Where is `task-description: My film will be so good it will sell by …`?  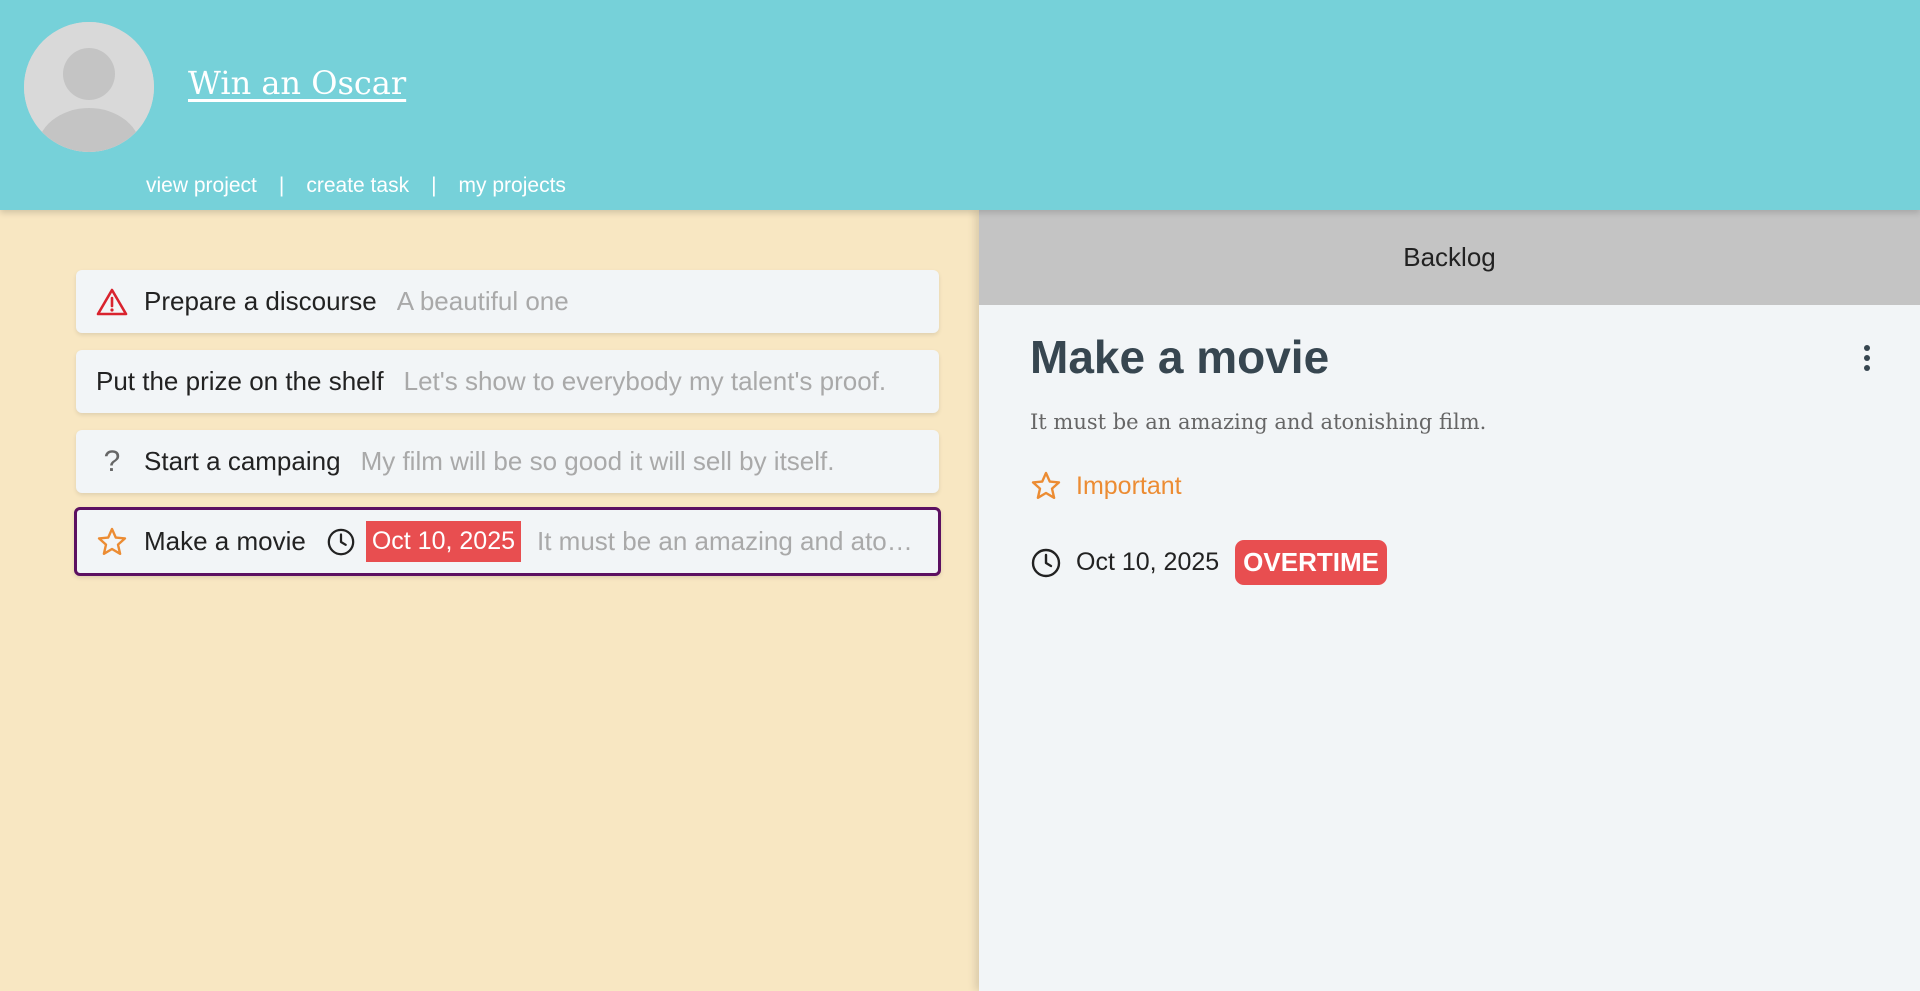 task-description: My film will be so good it will sell by … is located at coordinates (597, 461).